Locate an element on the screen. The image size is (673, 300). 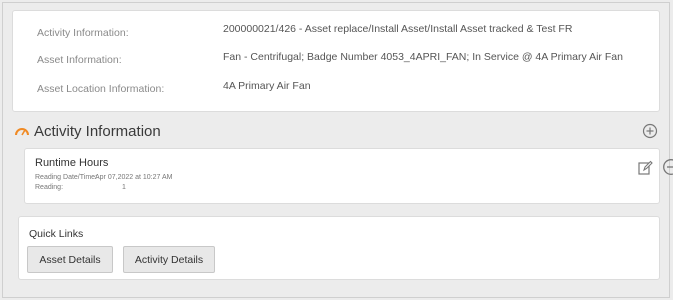
activity-info-label: Activity Information: is located at coordinates (83, 33).